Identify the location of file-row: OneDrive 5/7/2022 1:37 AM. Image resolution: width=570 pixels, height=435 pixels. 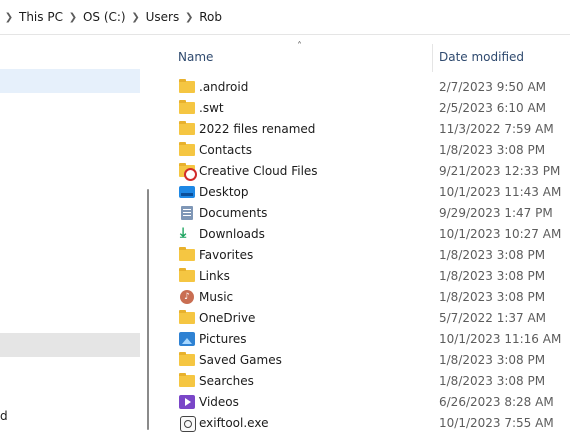
(373, 317).